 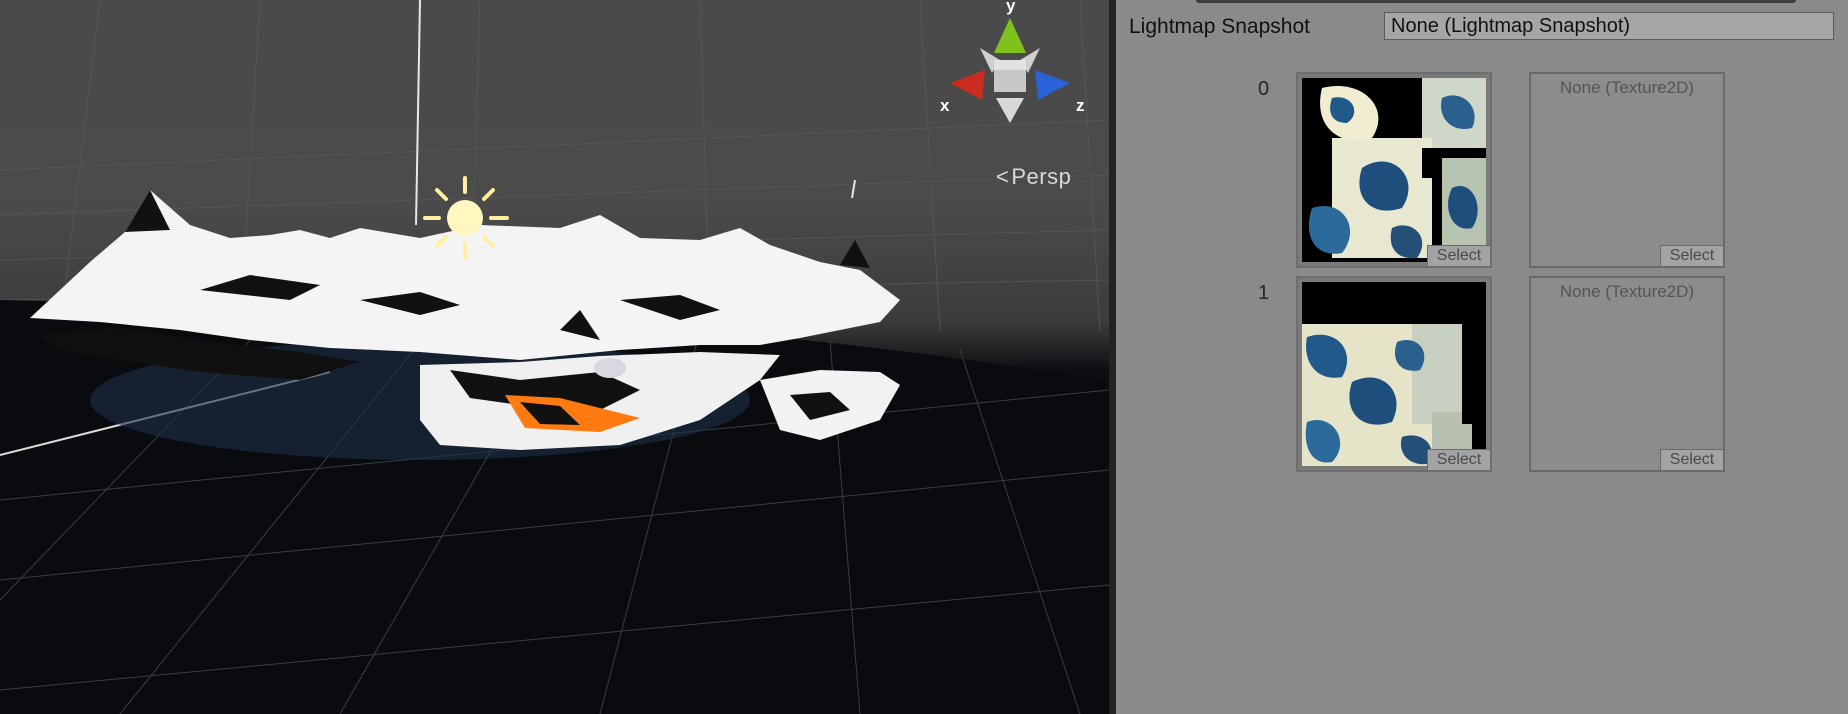 What do you see at coordinates (466, 218) in the screenshot?
I see `directional-light-icon` at bounding box center [466, 218].